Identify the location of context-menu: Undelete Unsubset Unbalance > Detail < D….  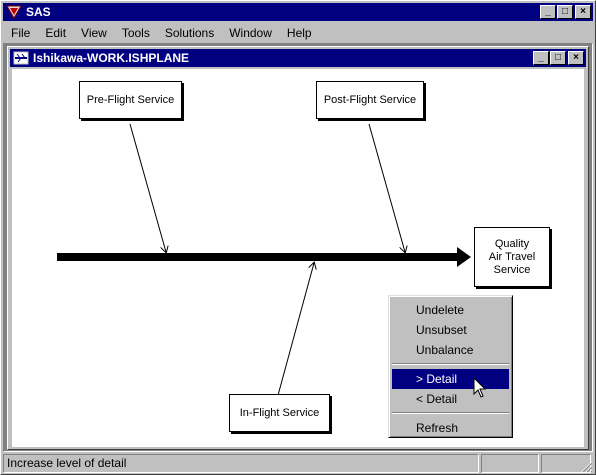
(450, 366).